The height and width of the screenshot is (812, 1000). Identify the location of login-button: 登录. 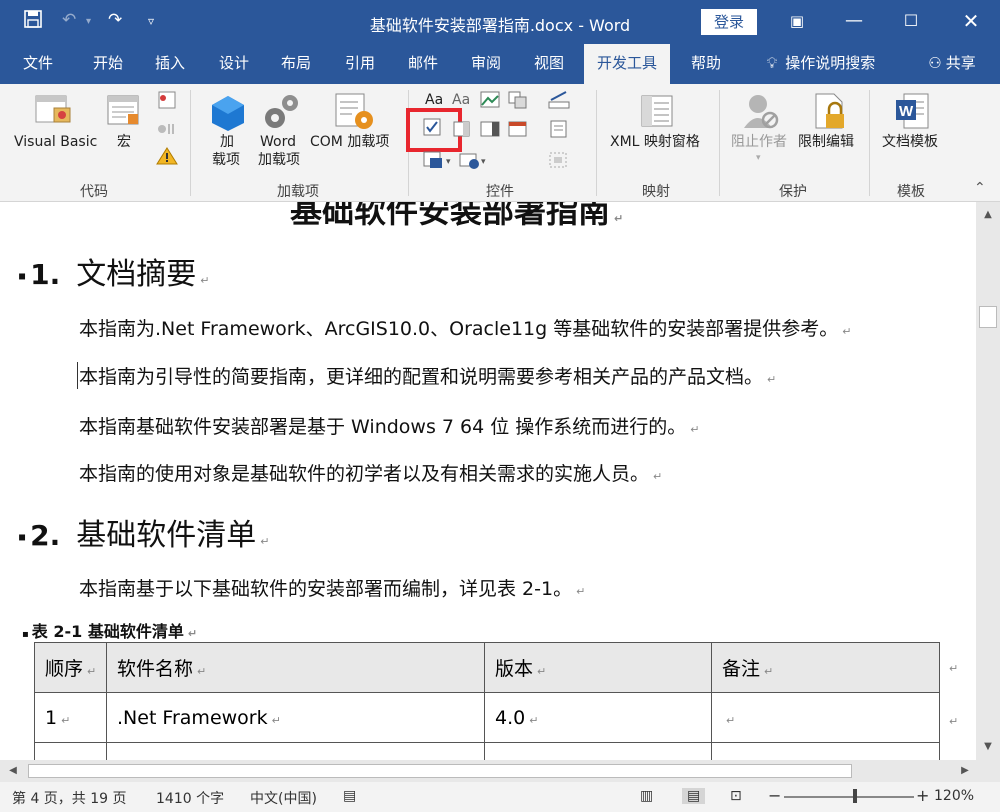
(729, 22).